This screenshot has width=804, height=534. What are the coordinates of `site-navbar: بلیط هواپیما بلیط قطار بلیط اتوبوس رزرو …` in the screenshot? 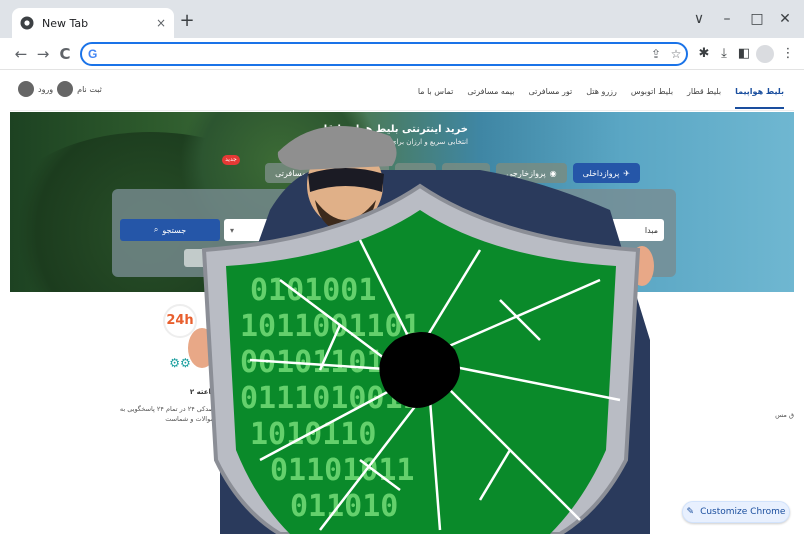 It's located at (402, 91).